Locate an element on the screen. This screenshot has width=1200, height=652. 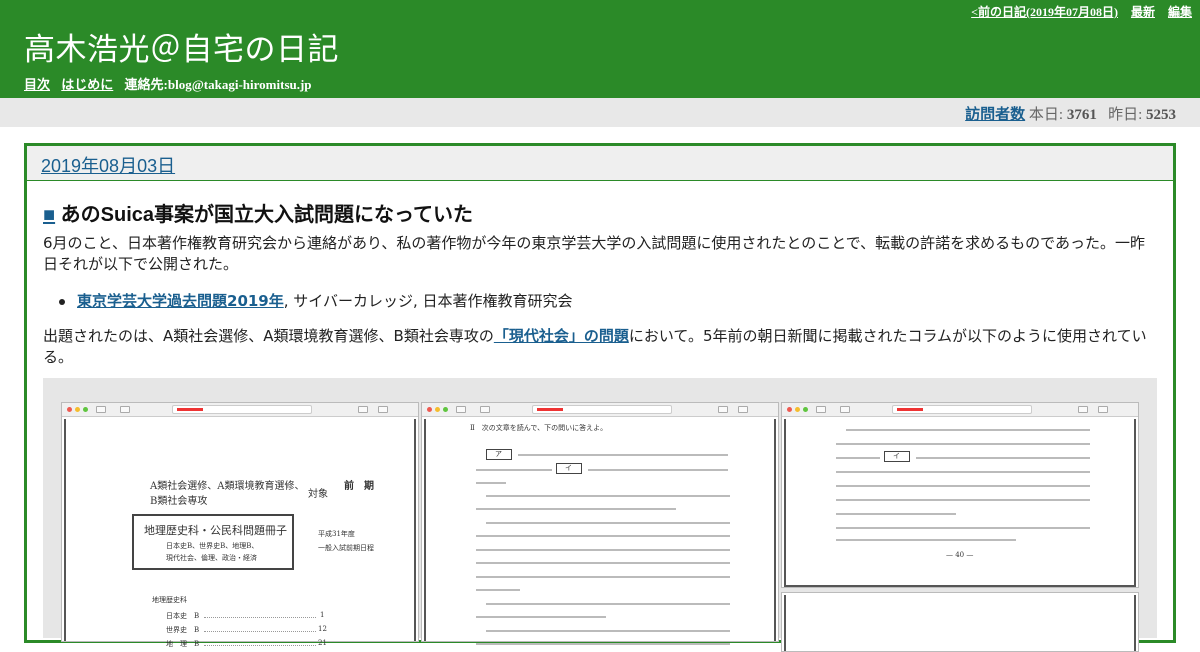
edit-link: 編集 is located at coordinates (1180, 12).